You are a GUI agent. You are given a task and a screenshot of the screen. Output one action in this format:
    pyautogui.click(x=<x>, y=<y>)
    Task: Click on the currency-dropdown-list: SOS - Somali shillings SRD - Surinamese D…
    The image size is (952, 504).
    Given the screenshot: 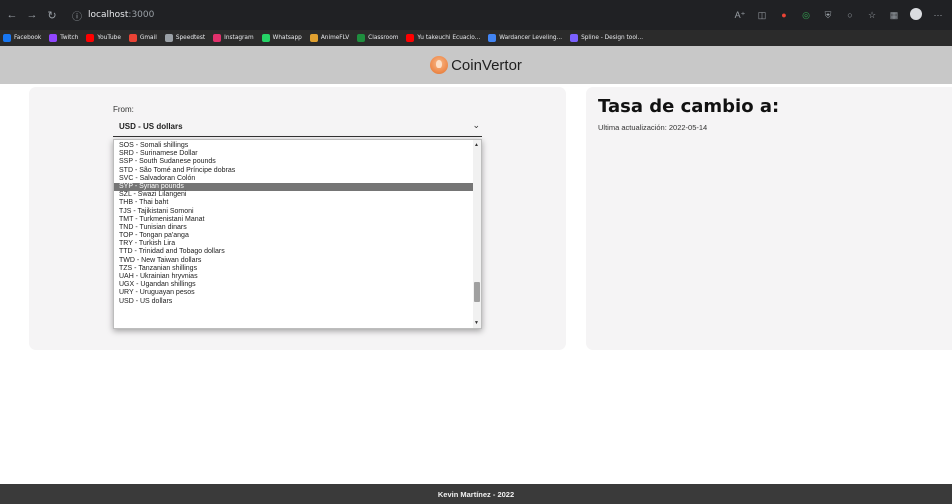 What is the action you would take?
    pyautogui.click(x=297, y=234)
    